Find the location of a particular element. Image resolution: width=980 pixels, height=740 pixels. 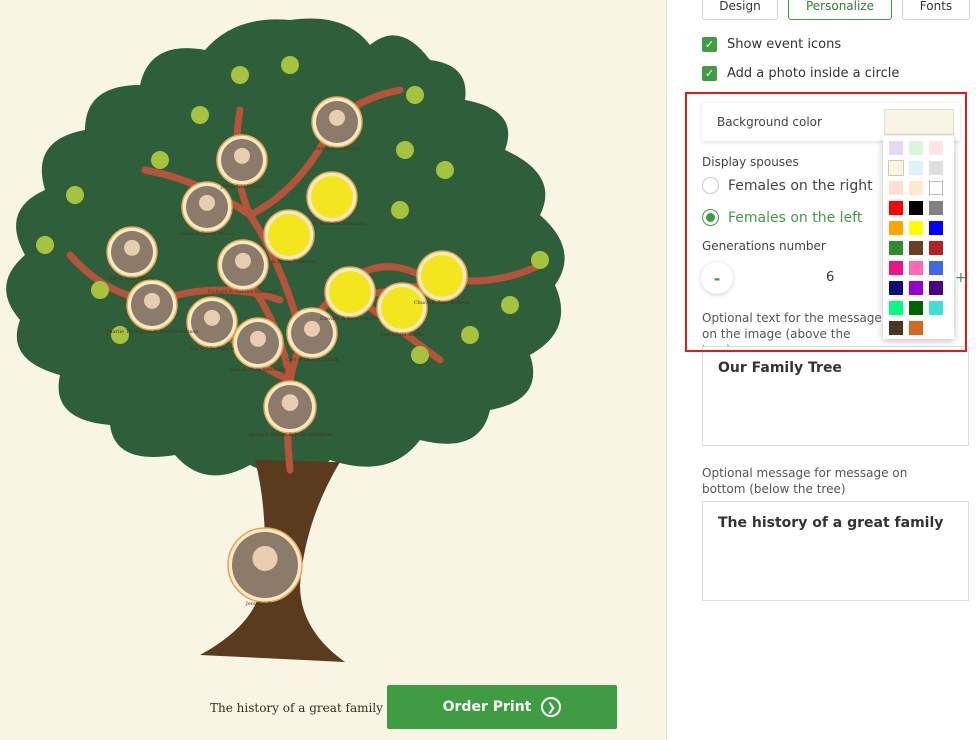

person-name: Charlie Thompson & Martha Benson is located at coordinates (152, 332).